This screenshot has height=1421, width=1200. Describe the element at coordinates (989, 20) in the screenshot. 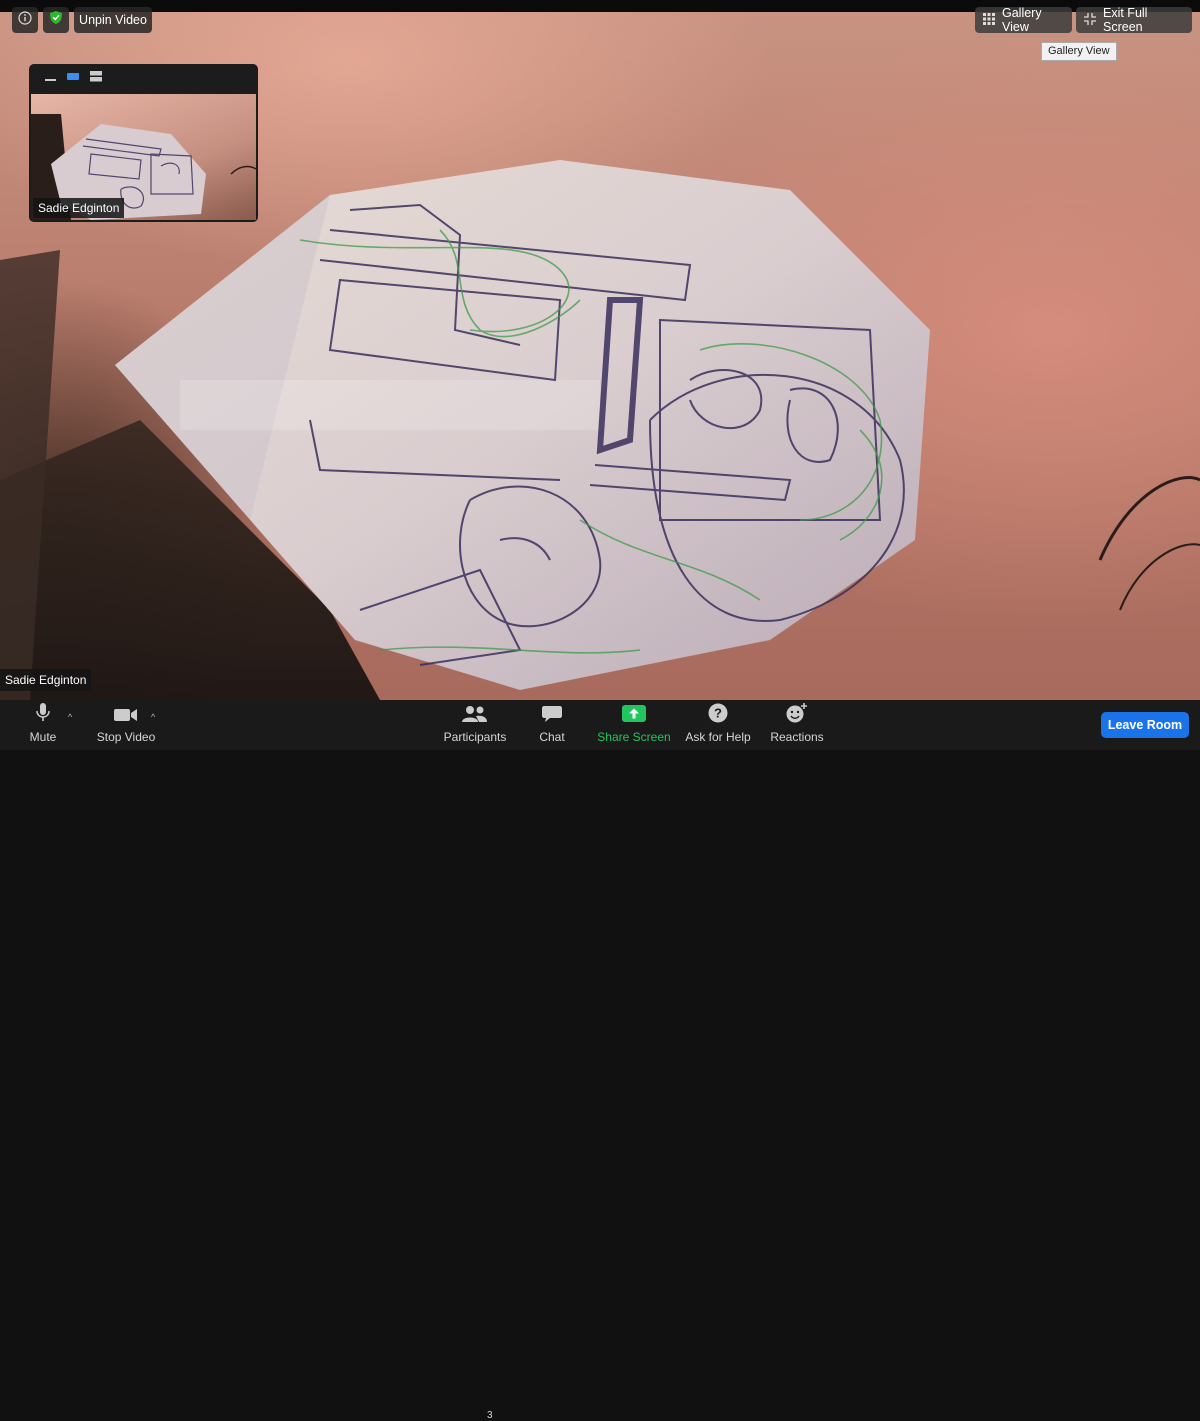

I see `grid-icon` at that location.